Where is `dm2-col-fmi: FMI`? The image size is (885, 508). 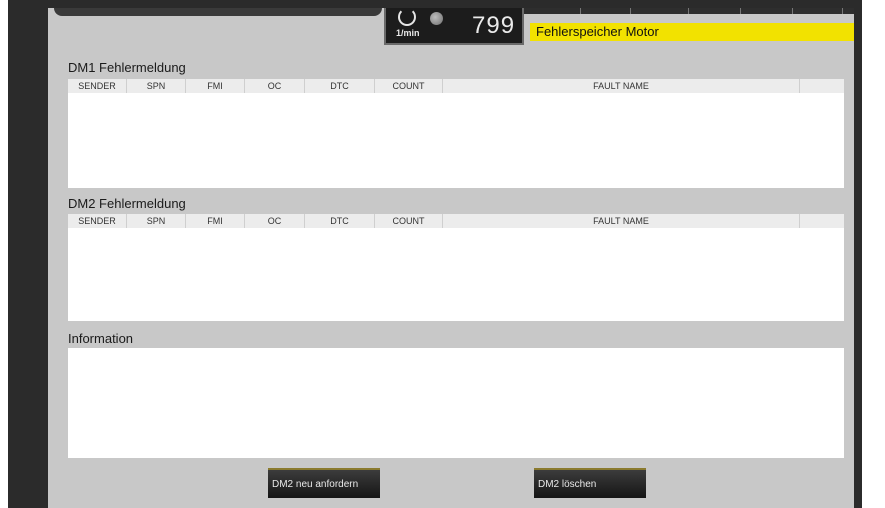
dm2-col-fmi: FMI is located at coordinates (215, 221).